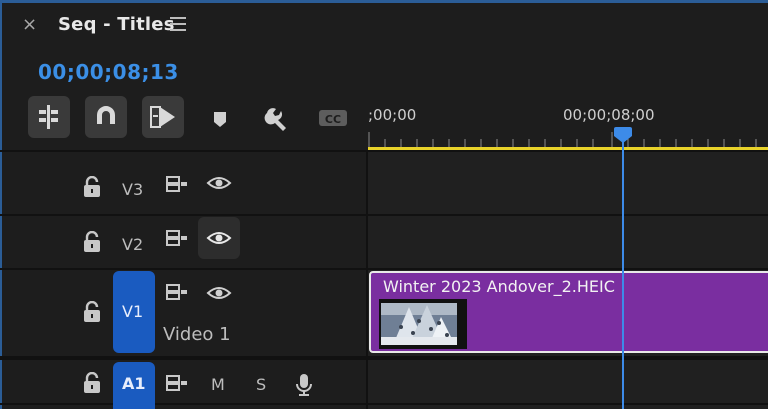 The image size is (768, 409). What do you see at coordinates (178, 24) in the screenshot?
I see `hamburger-icon` at bounding box center [178, 24].